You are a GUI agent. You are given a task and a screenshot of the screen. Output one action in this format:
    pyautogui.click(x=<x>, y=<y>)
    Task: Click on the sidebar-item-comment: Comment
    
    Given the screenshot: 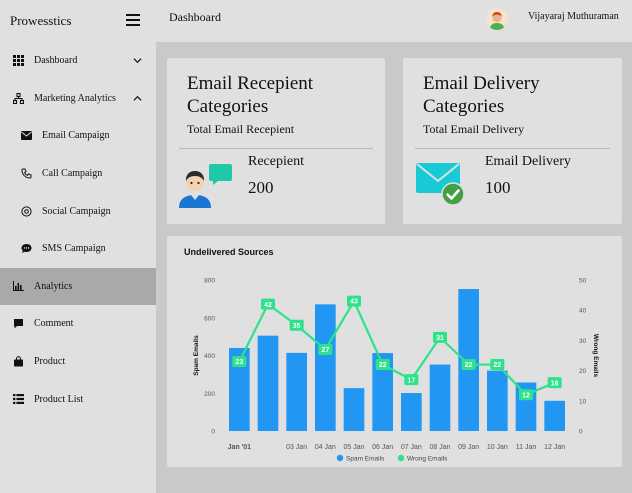 What is the action you would take?
    pyautogui.click(x=78, y=324)
    